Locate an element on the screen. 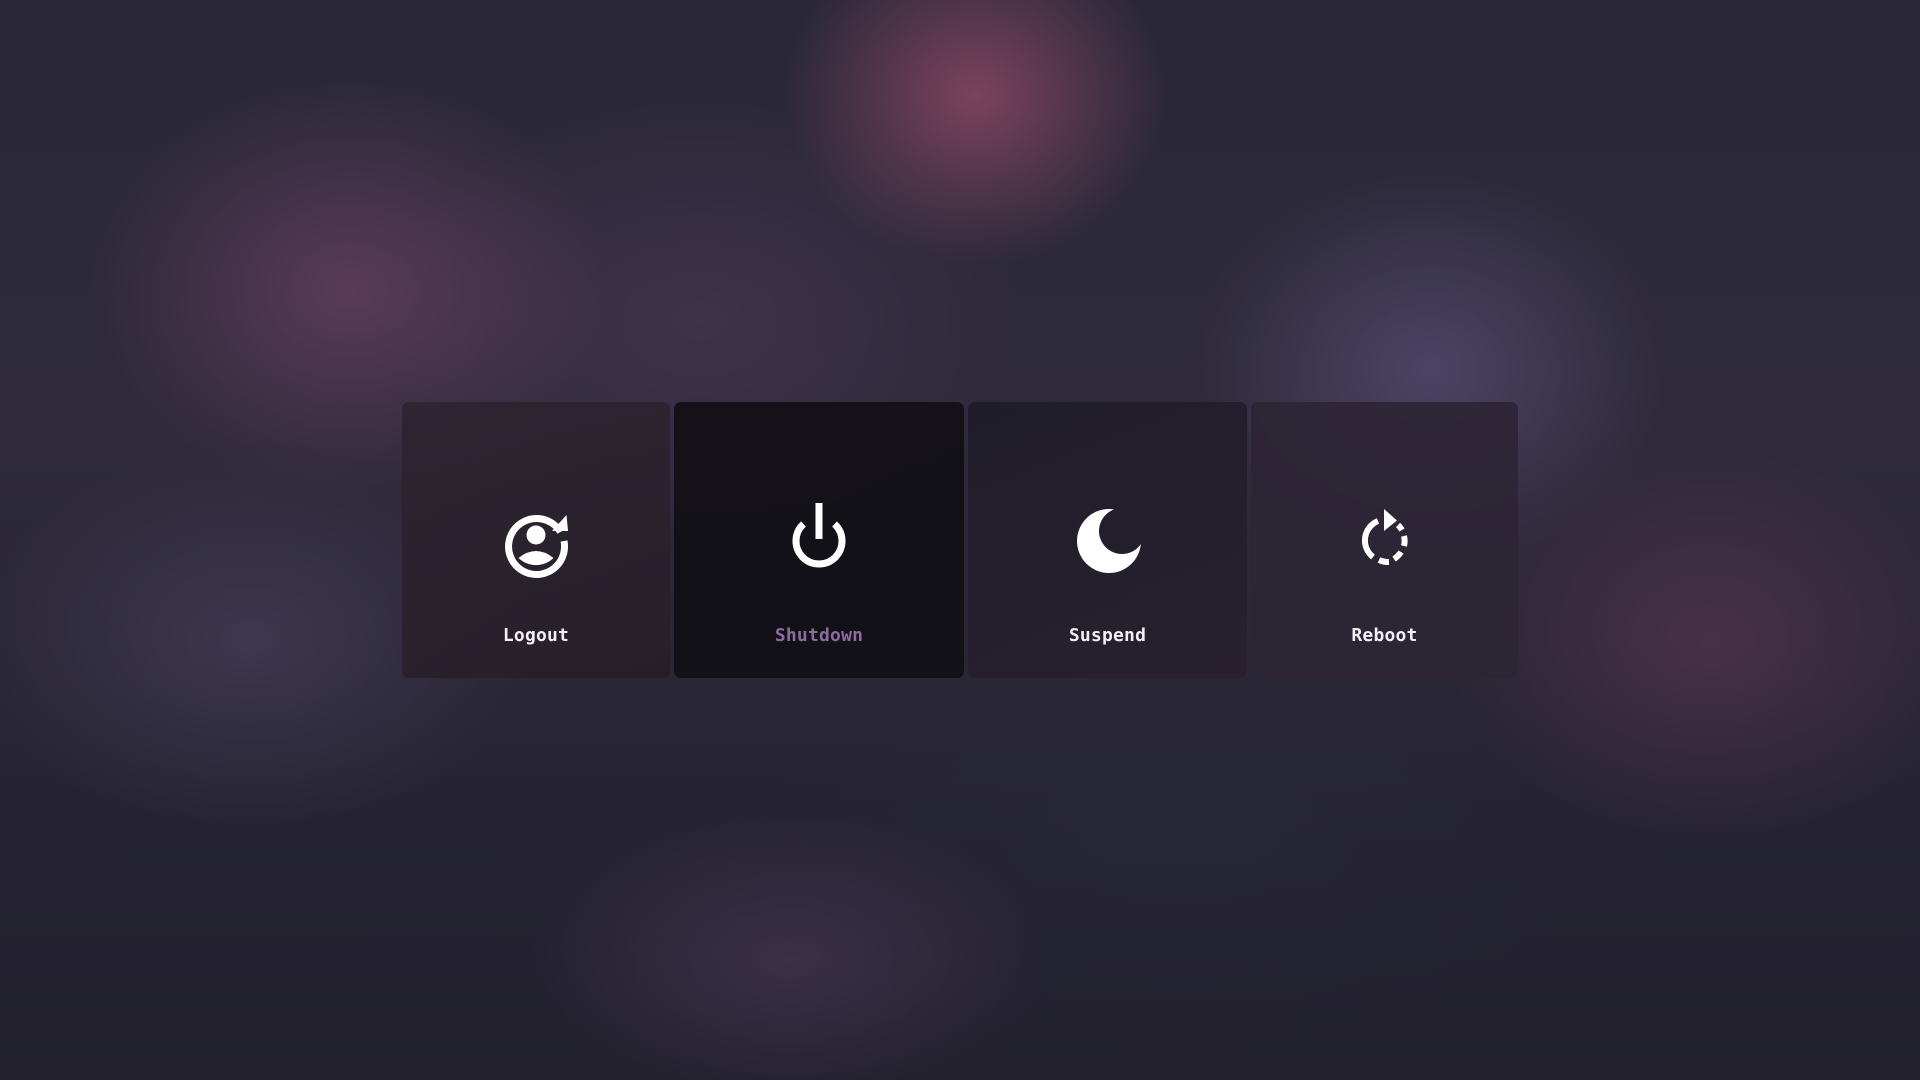  logout-label: Logout is located at coordinates (536, 635).